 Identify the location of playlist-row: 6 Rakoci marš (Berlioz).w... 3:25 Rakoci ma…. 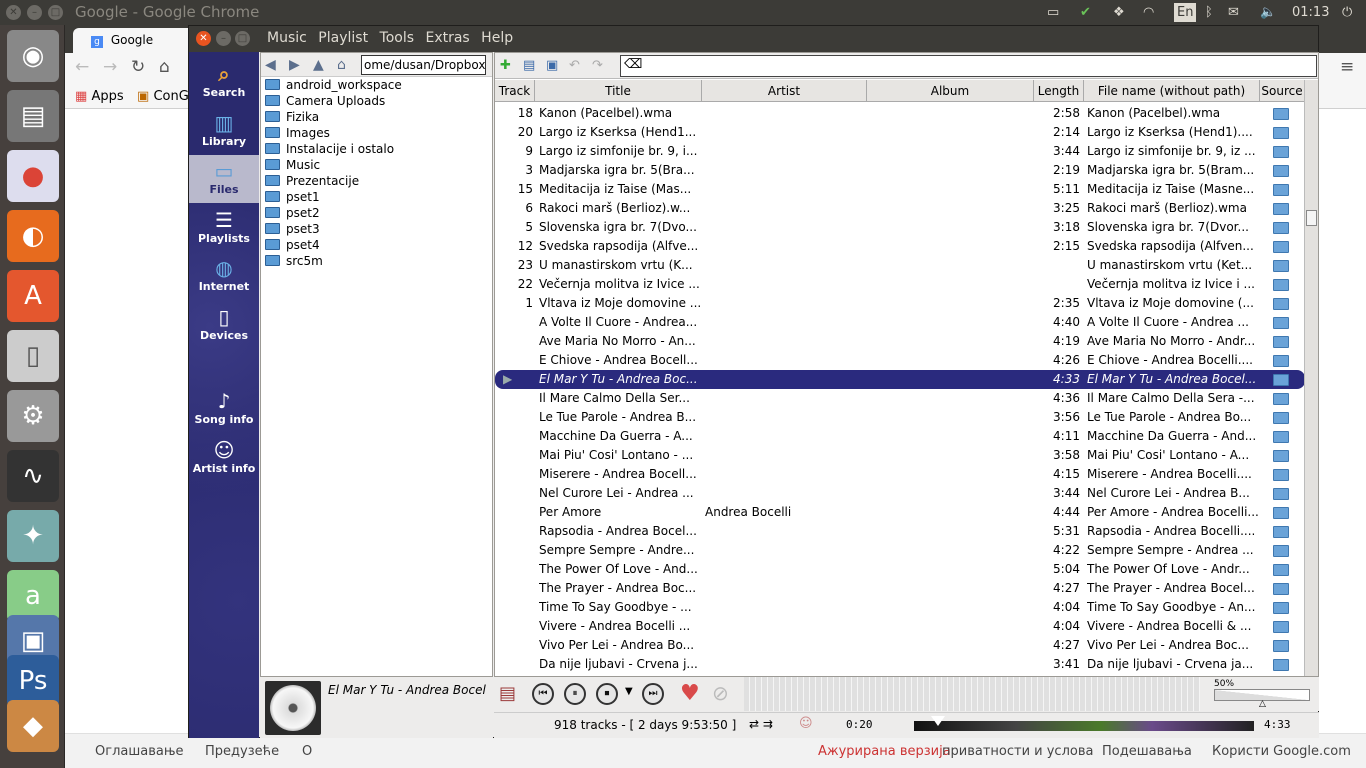
(900, 208).